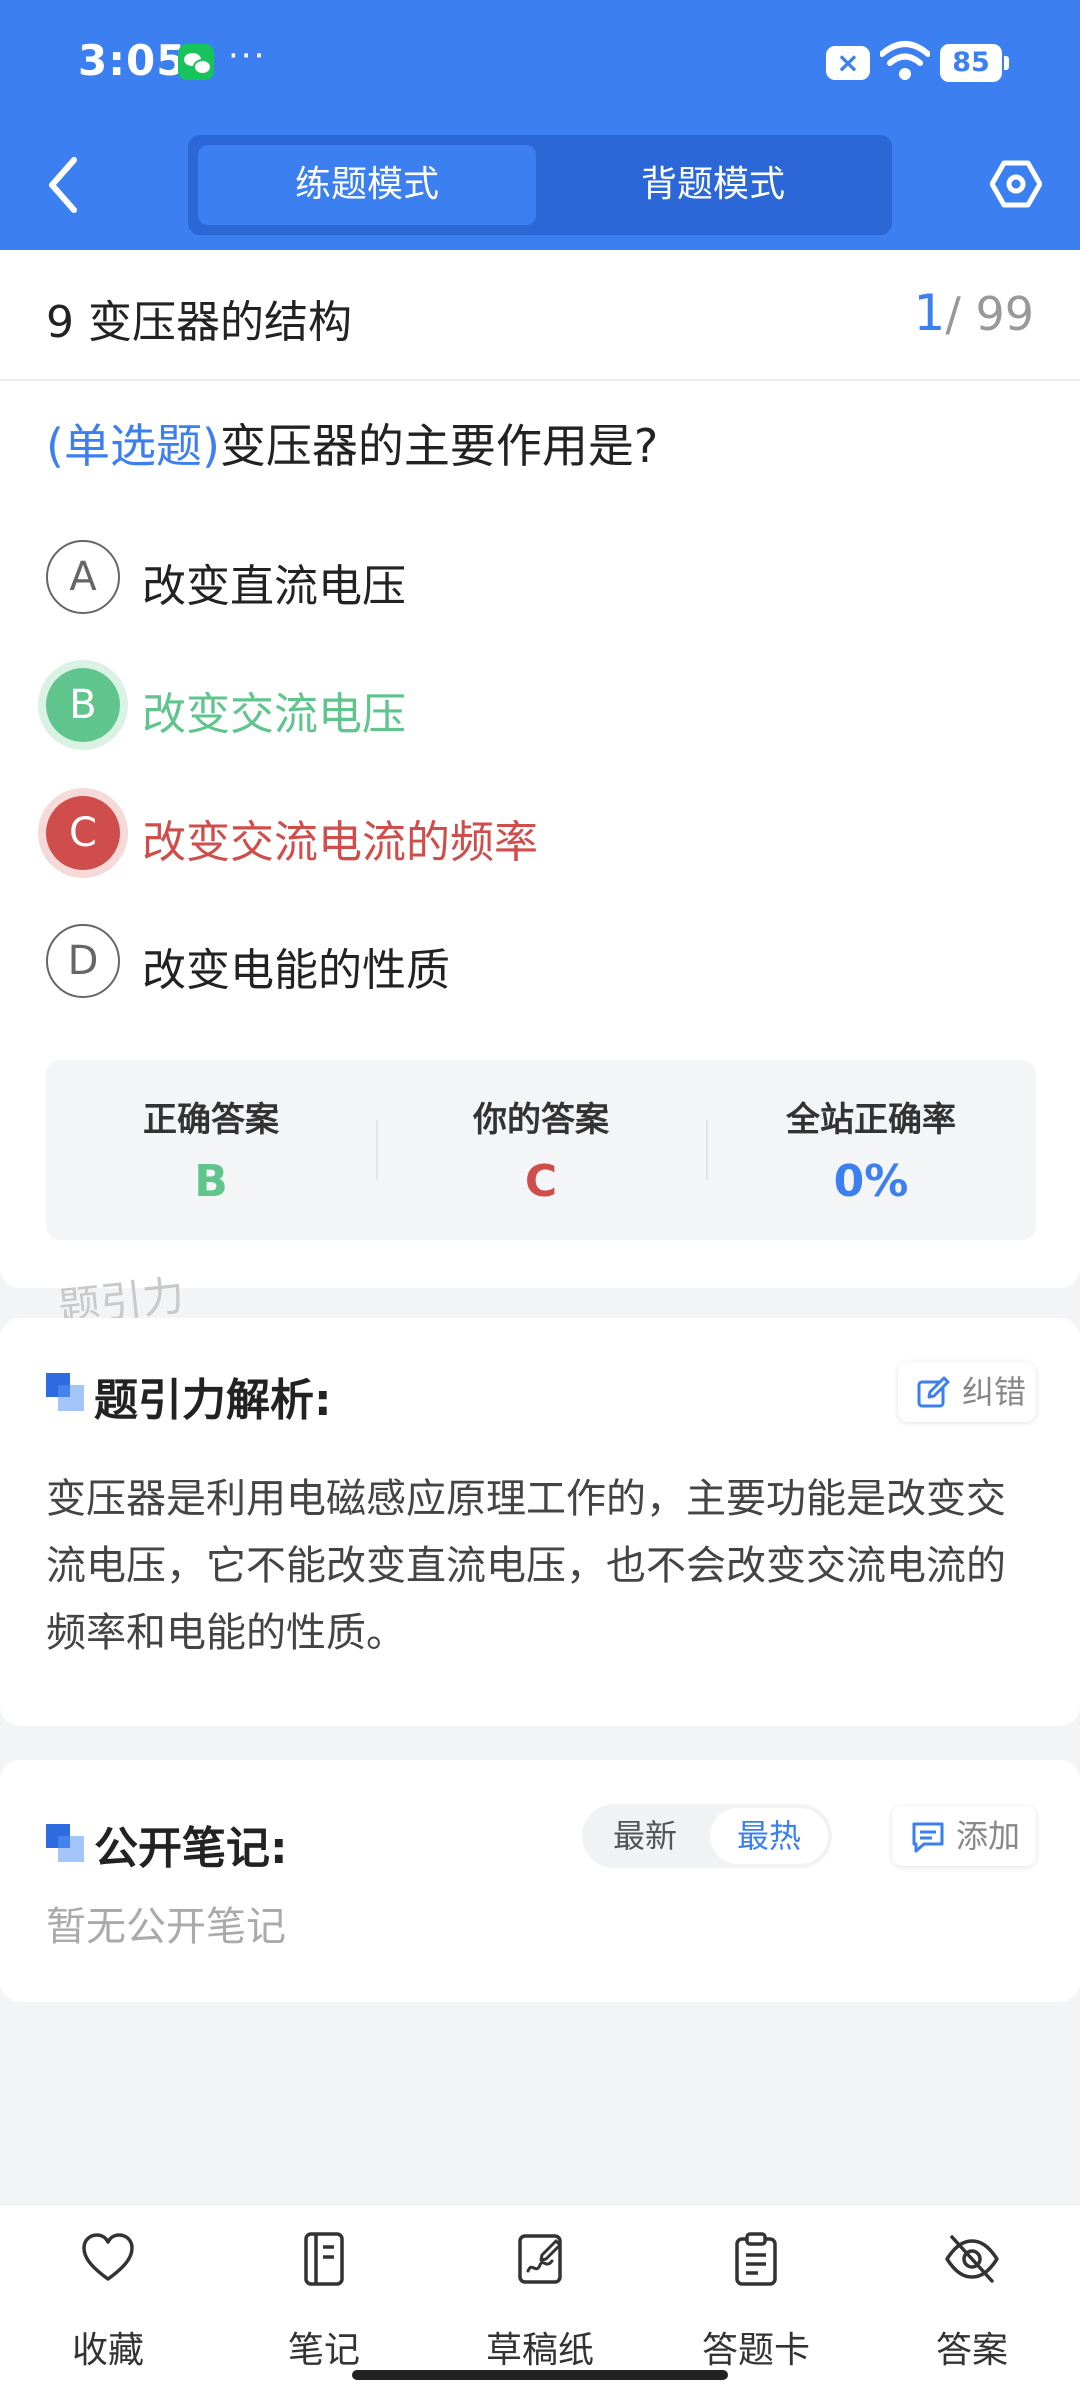 Image resolution: width=1080 pixels, height=2400 pixels. I want to click on option-letter: A, so click(83, 577).